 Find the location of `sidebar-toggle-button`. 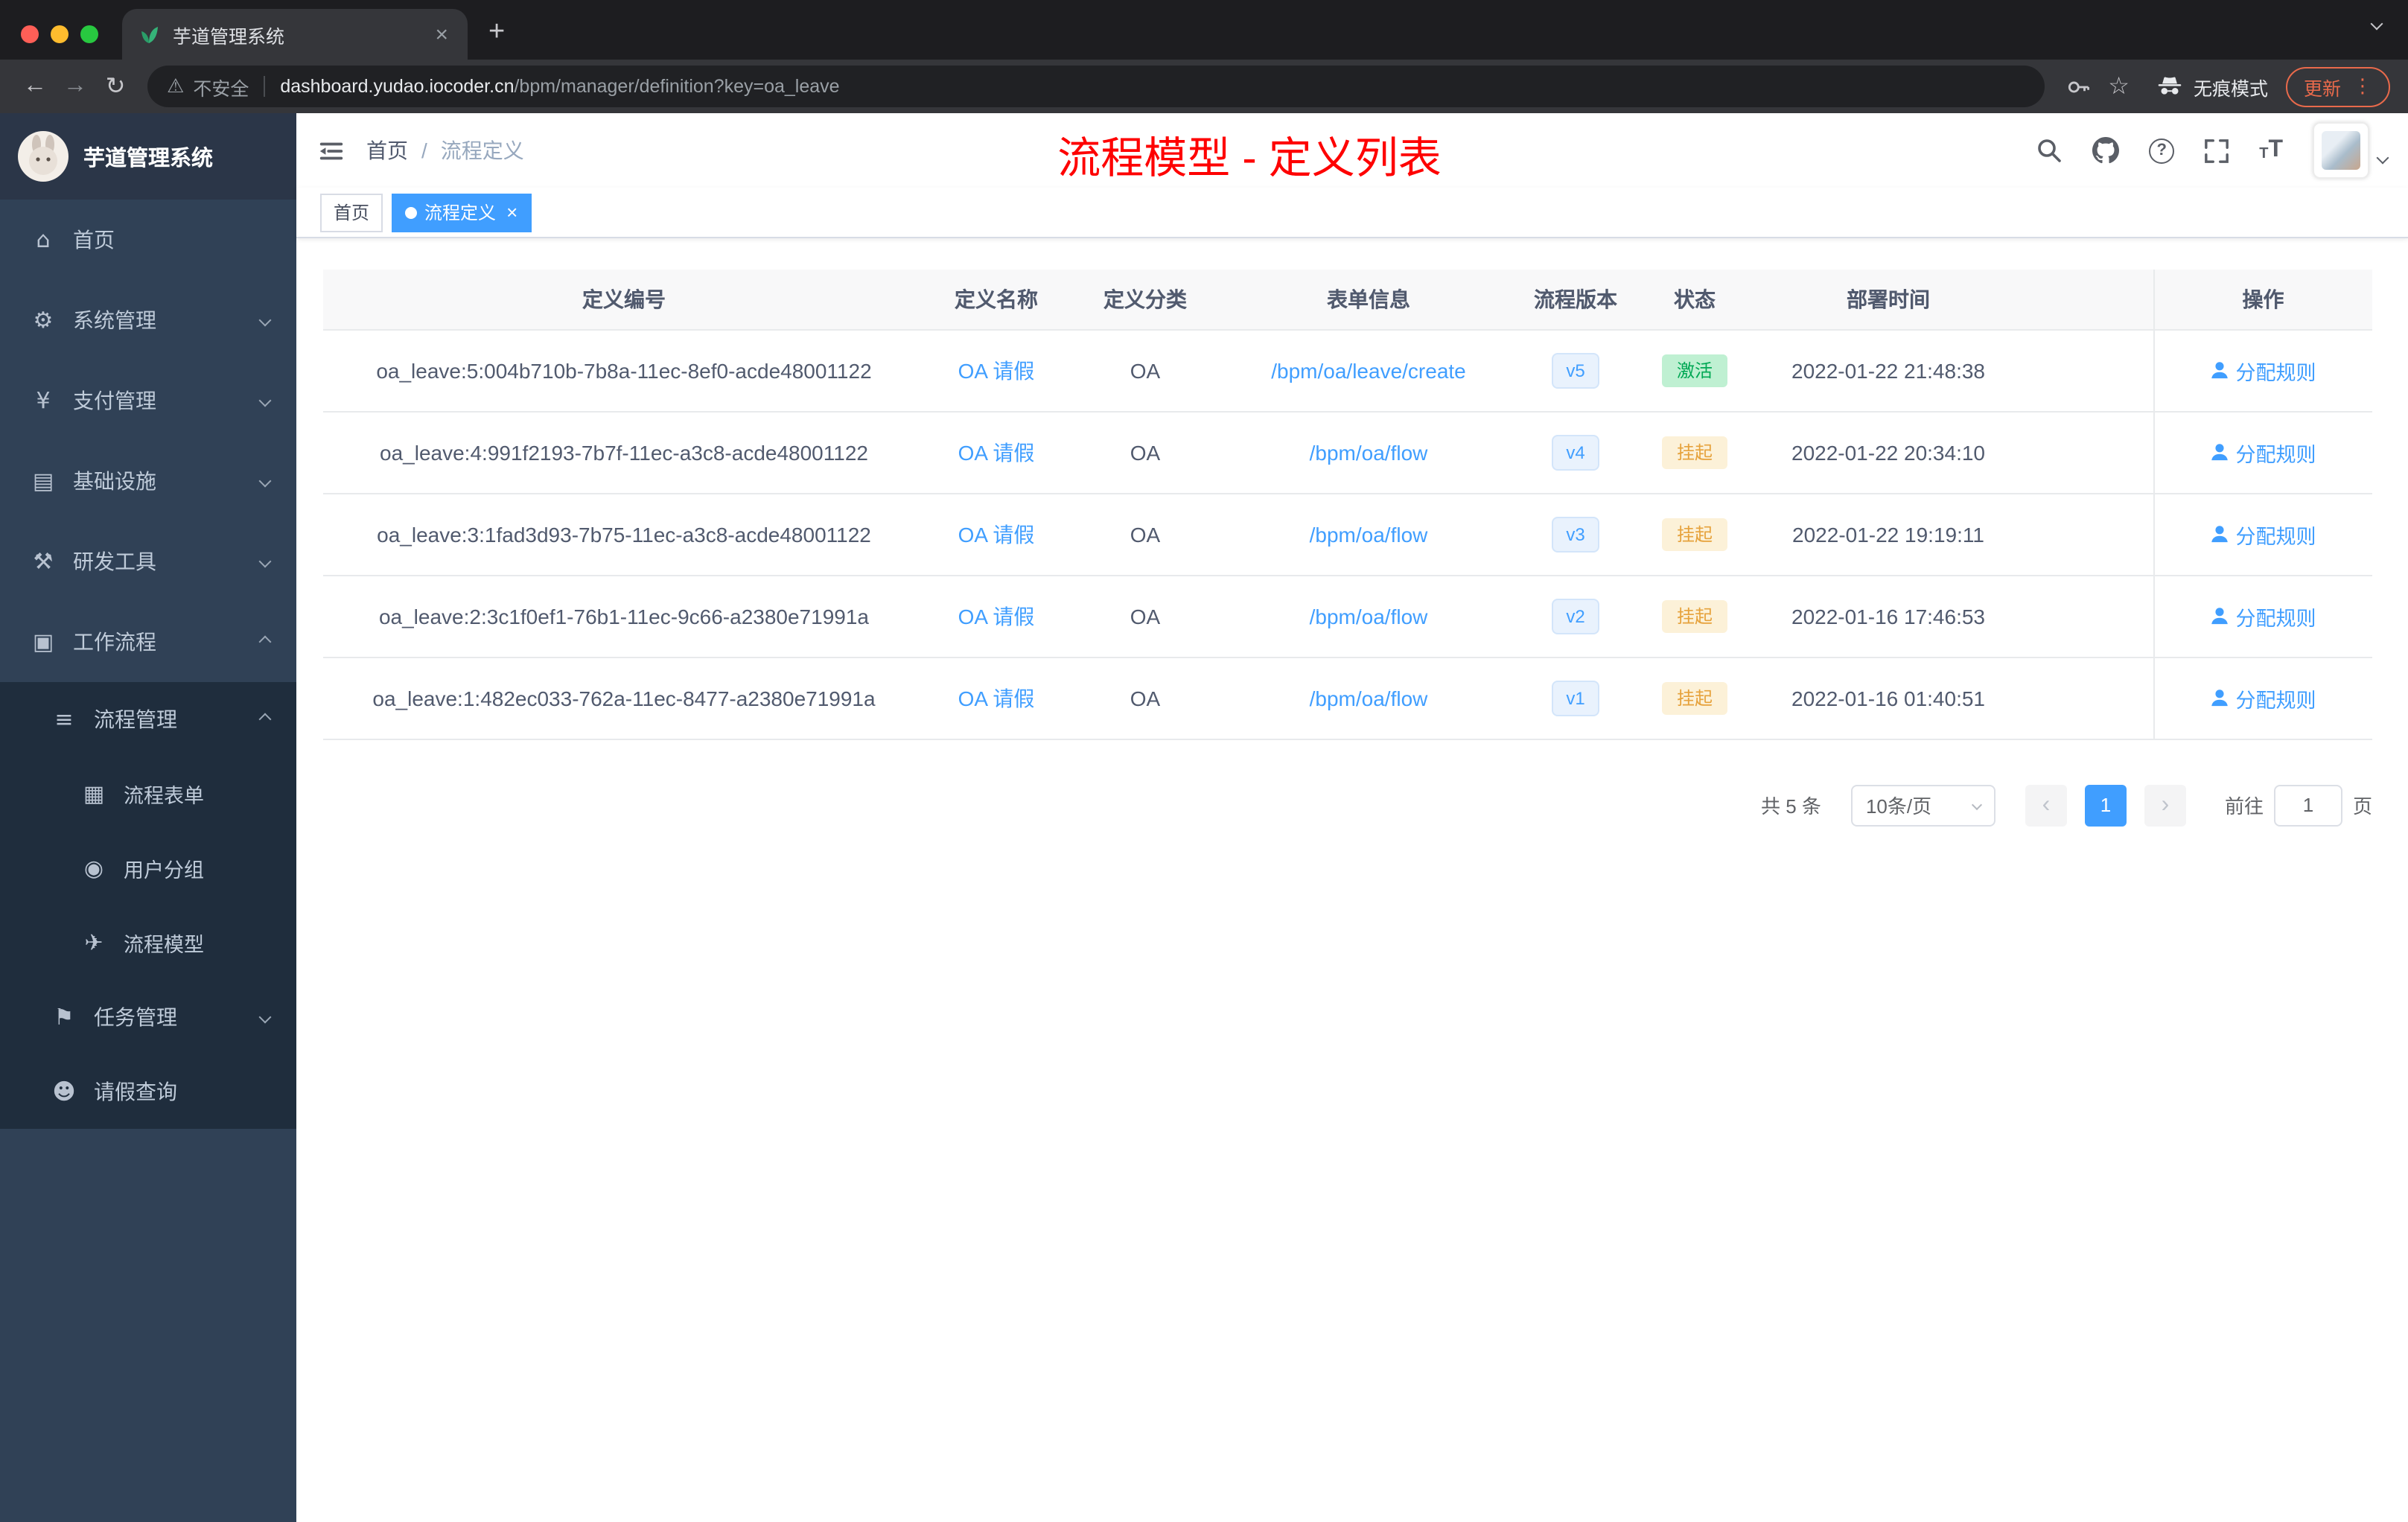

sidebar-toggle-button is located at coordinates (331, 150).